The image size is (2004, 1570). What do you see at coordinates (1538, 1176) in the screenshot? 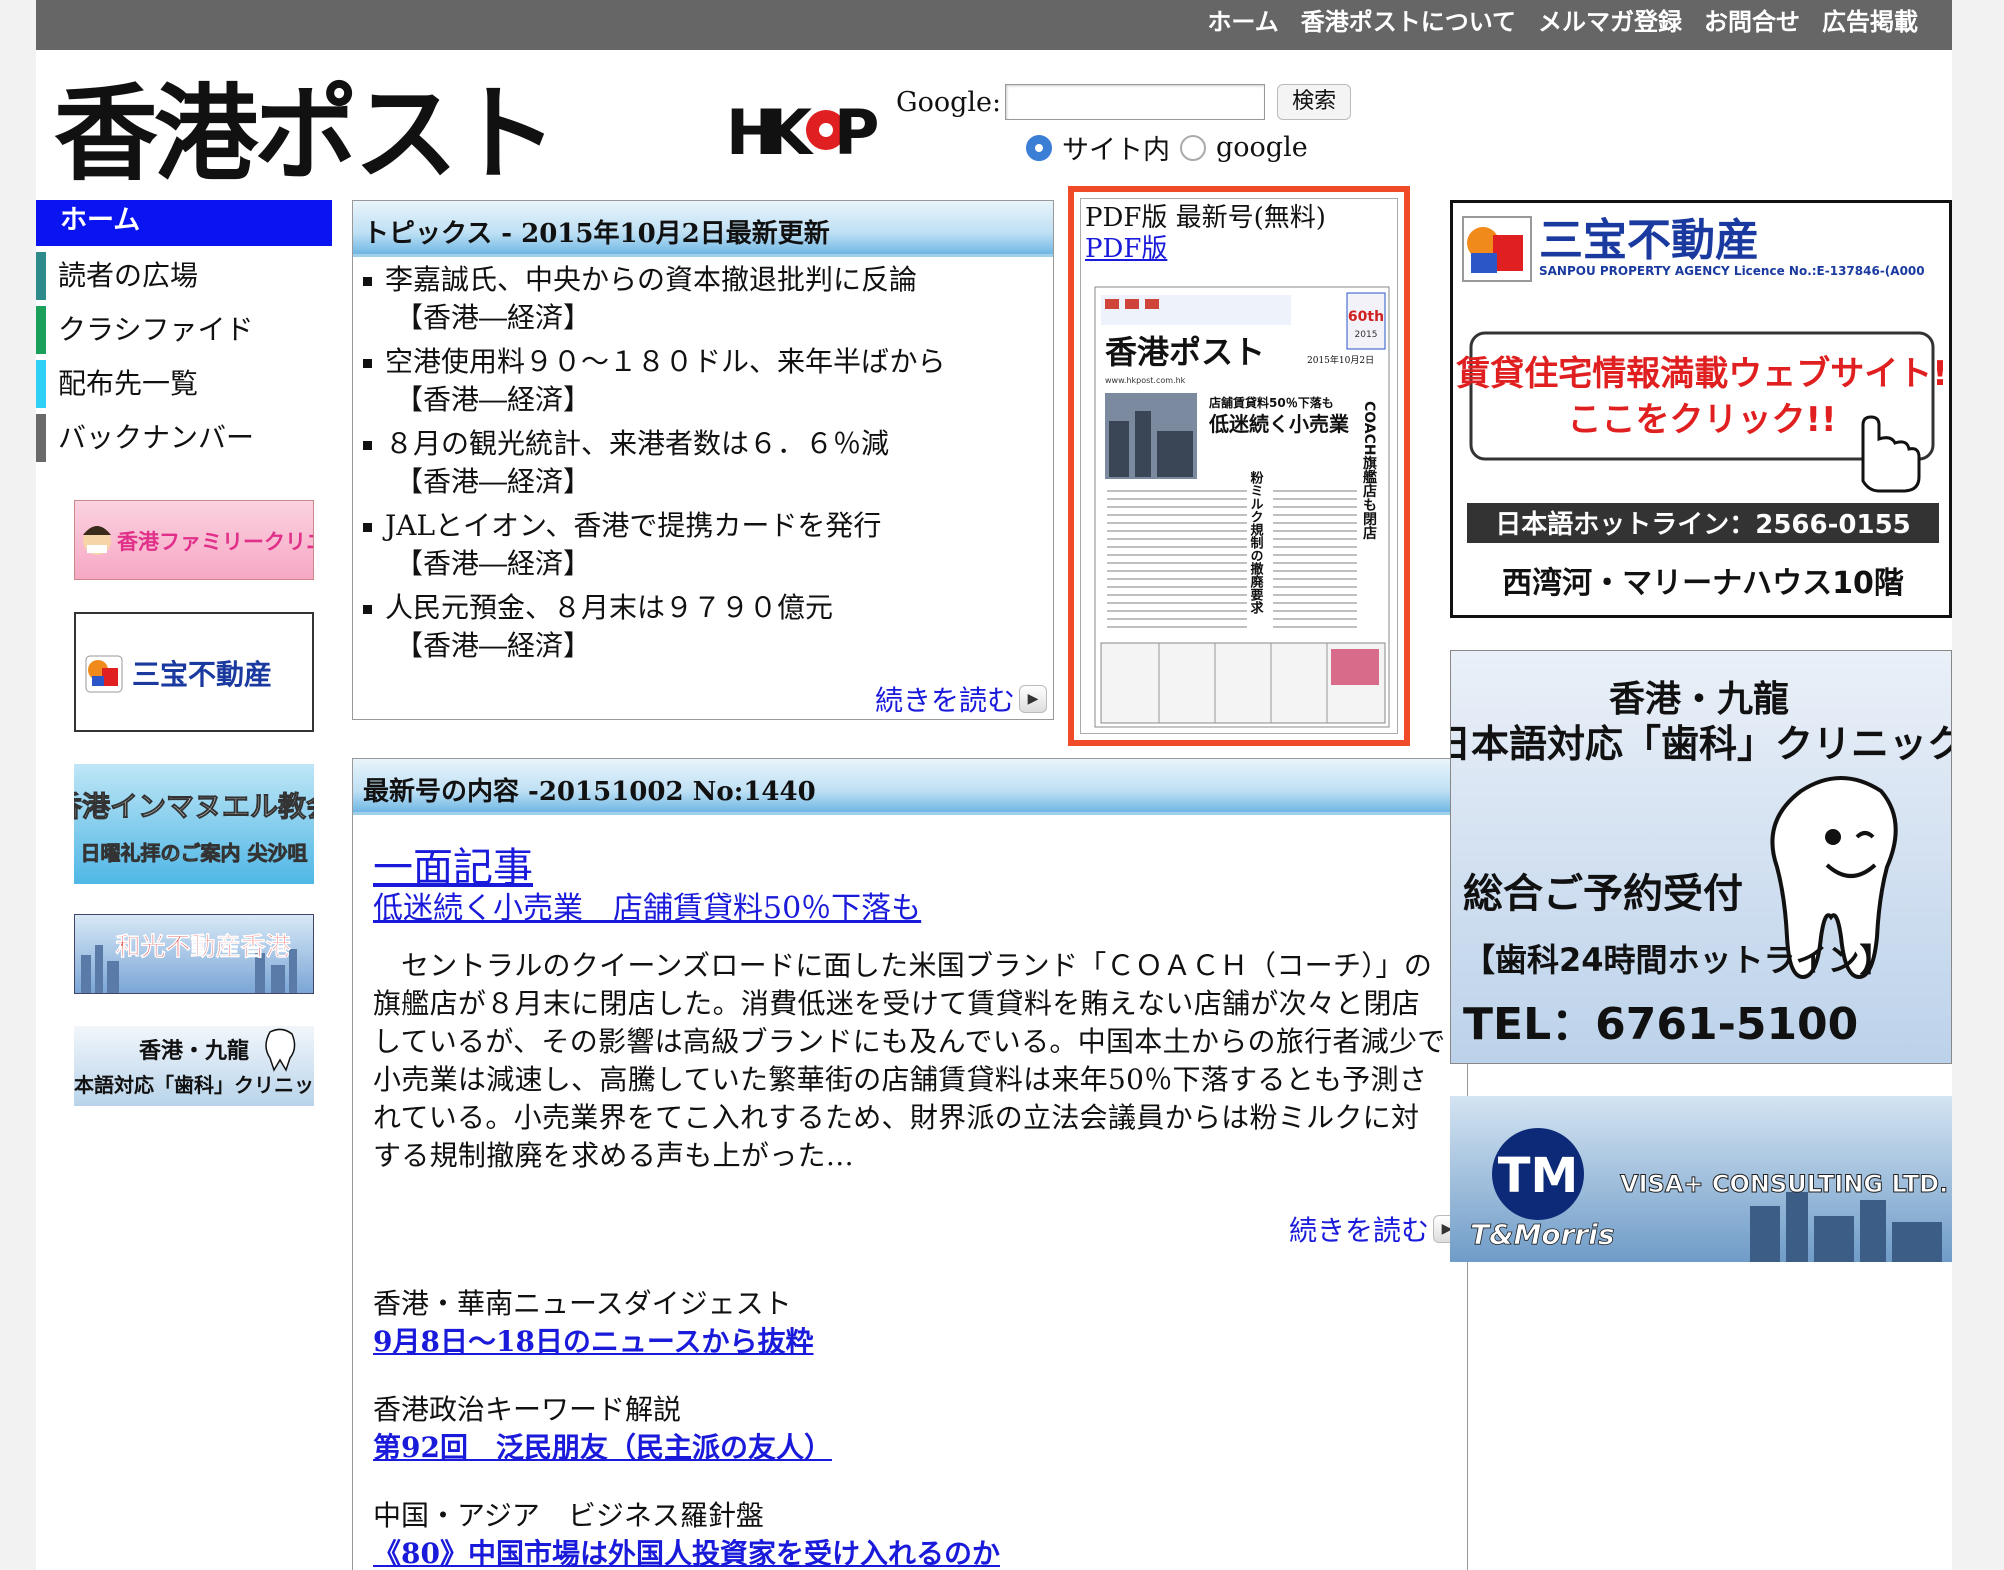
I see `tm-logo: TM` at bounding box center [1538, 1176].